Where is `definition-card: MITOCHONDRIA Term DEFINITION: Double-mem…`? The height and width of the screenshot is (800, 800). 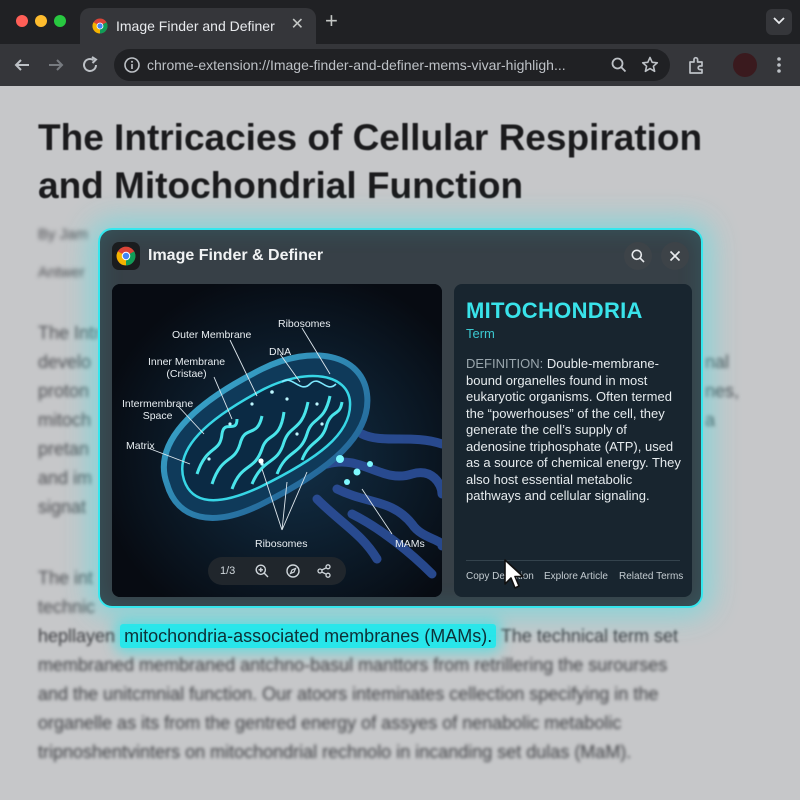
definition-card: MITOCHONDRIA Term DEFINITION: Double-mem… is located at coordinates (573, 440).